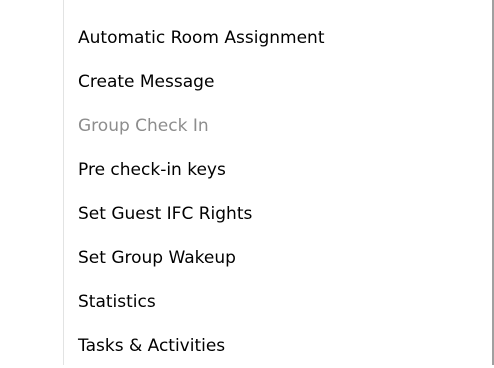 The width and height of the screenshot is (494, 368). Describe the element at coordinates (143, 126) in the screenshot. I see `menu-item-group-check-in: Group Check In` at that location.